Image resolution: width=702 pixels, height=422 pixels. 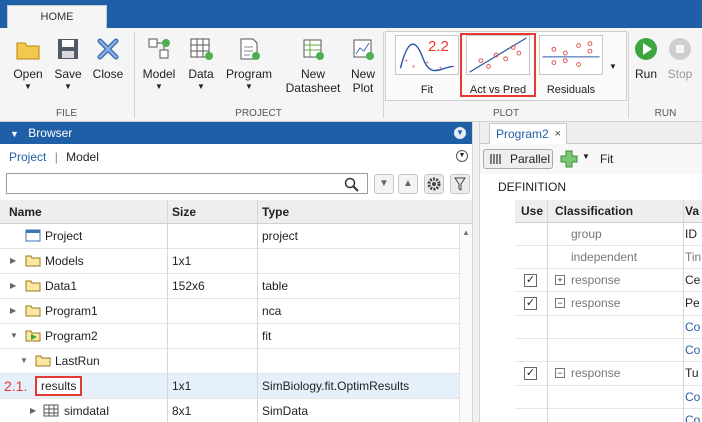 I want to click on run-button: Run, so click(x=646, y=58).